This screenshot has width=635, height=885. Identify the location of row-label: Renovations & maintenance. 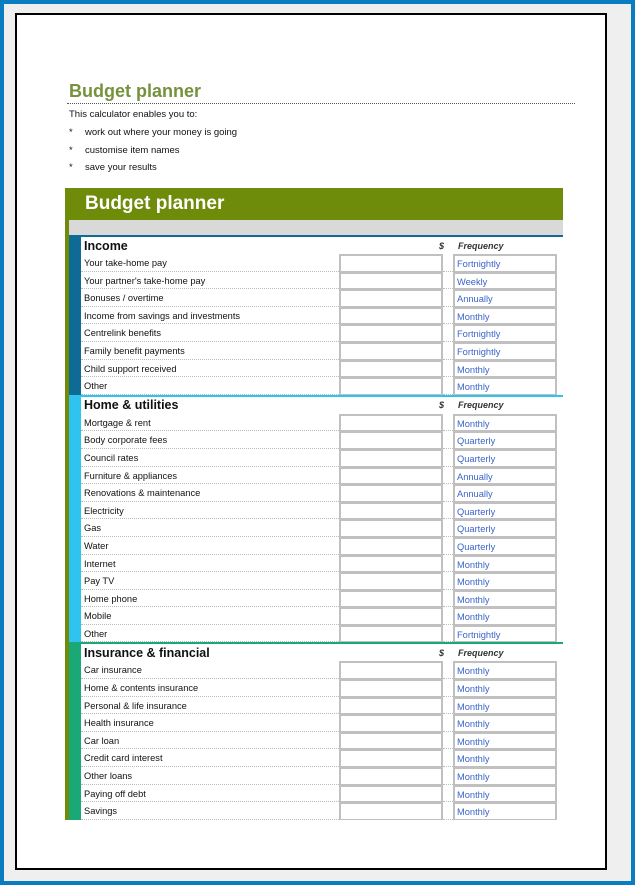
(210, 493).